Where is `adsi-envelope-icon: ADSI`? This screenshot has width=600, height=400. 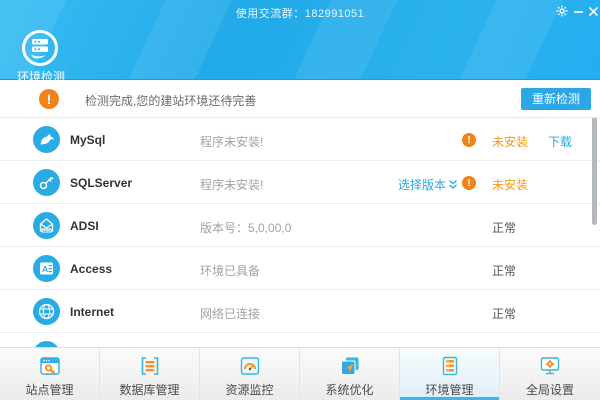
adsi-envelope-icon: ADSI is located at coordinates (46, 225).